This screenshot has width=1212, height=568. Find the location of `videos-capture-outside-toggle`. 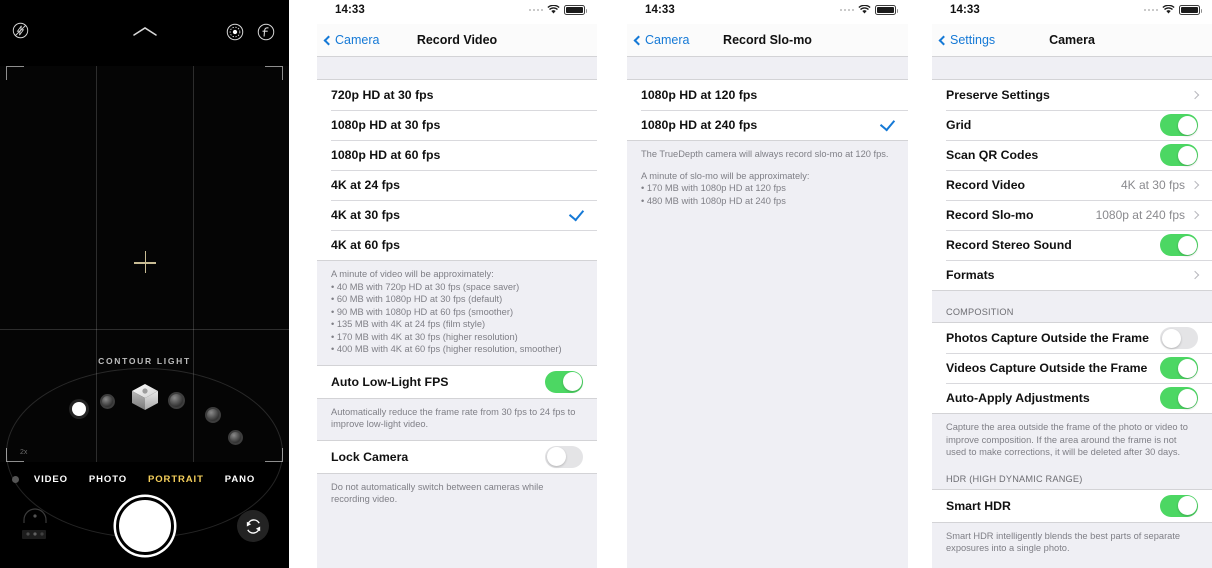

videos-capture-outside-toggle is located at coordinates (1179, 368).